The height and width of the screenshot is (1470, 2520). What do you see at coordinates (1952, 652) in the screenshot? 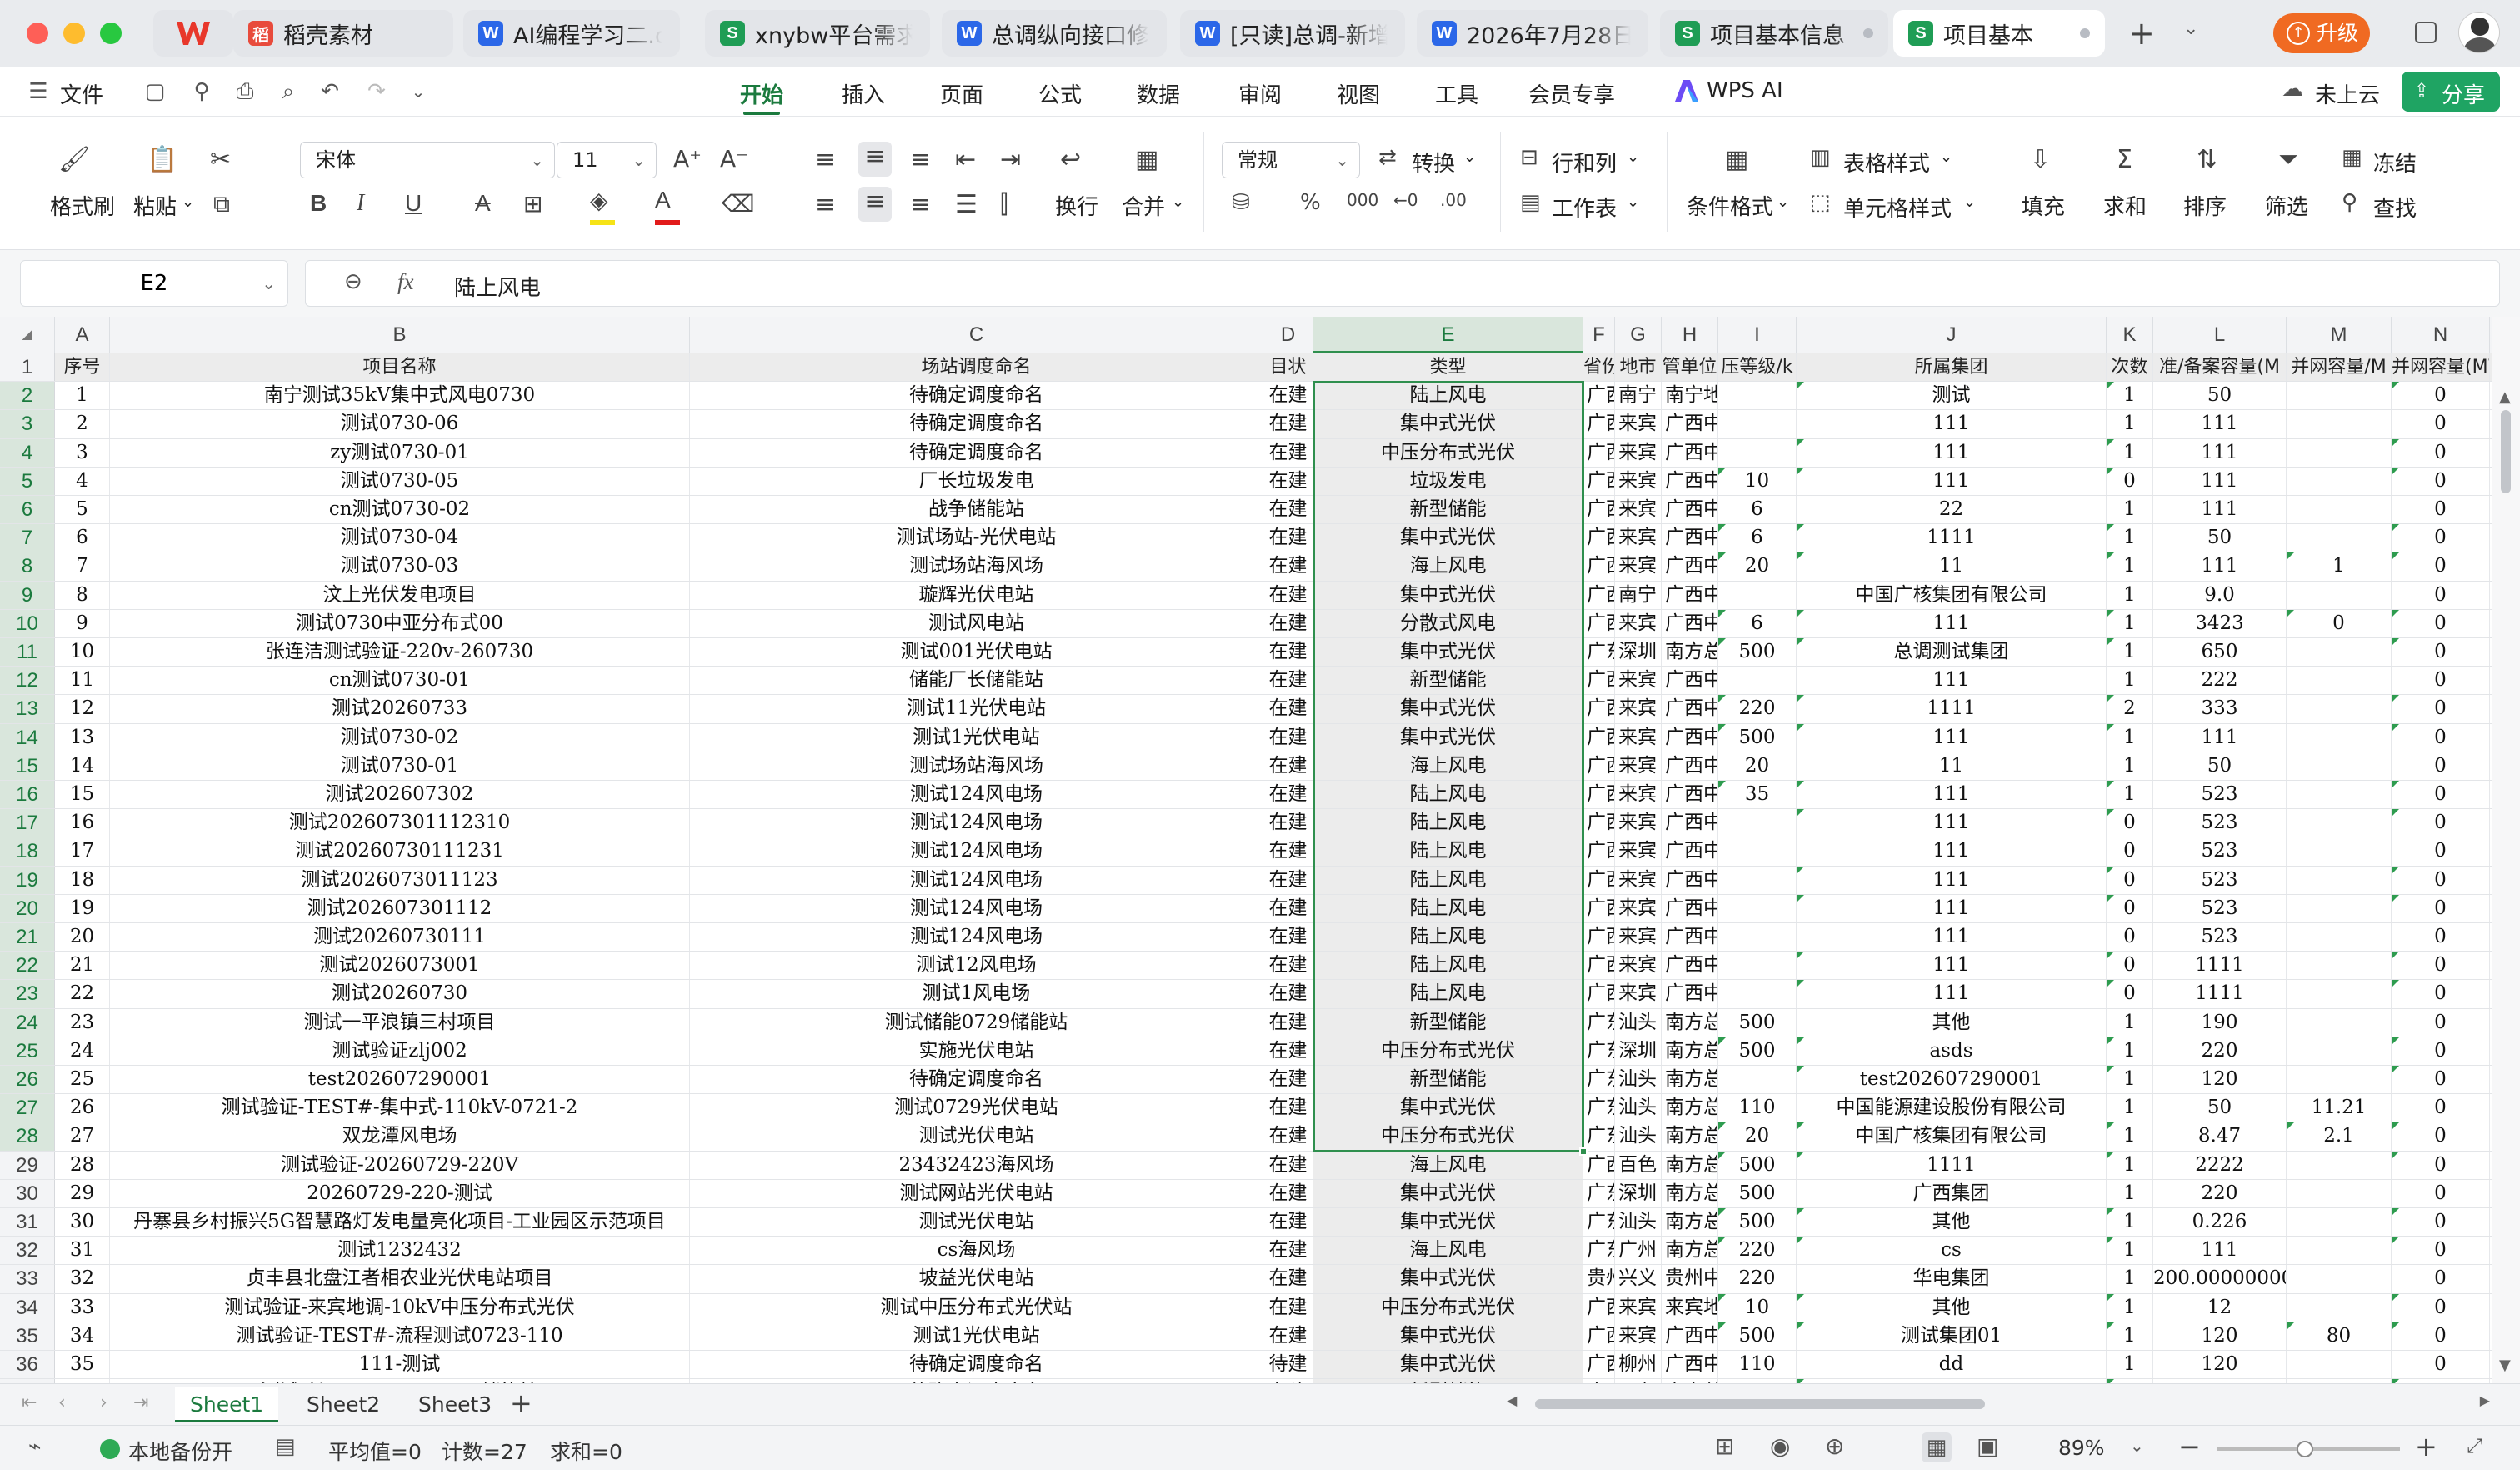
I see `cell-j: 总调测试集团` at bounding box center [1952, 652].